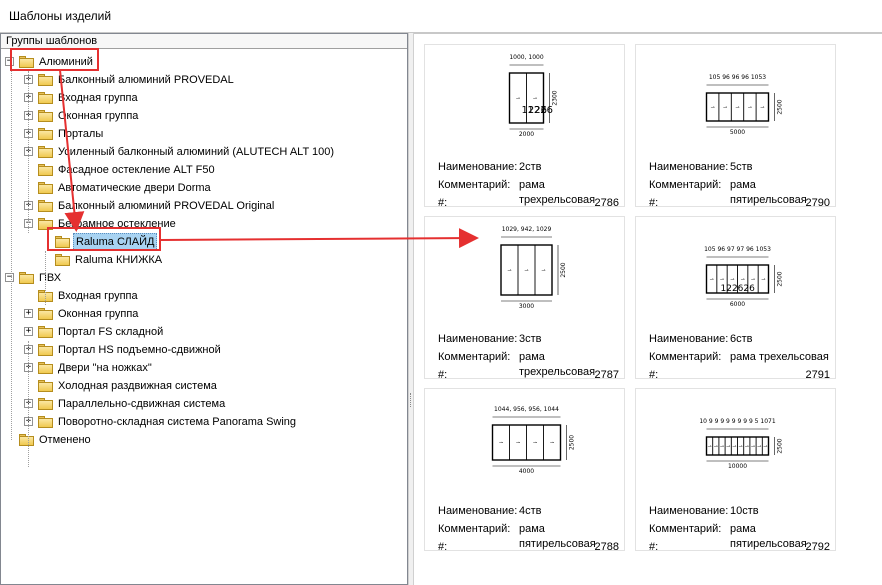  I want to click on template-name-row: Наименование: 2ств, so click(524, 167).